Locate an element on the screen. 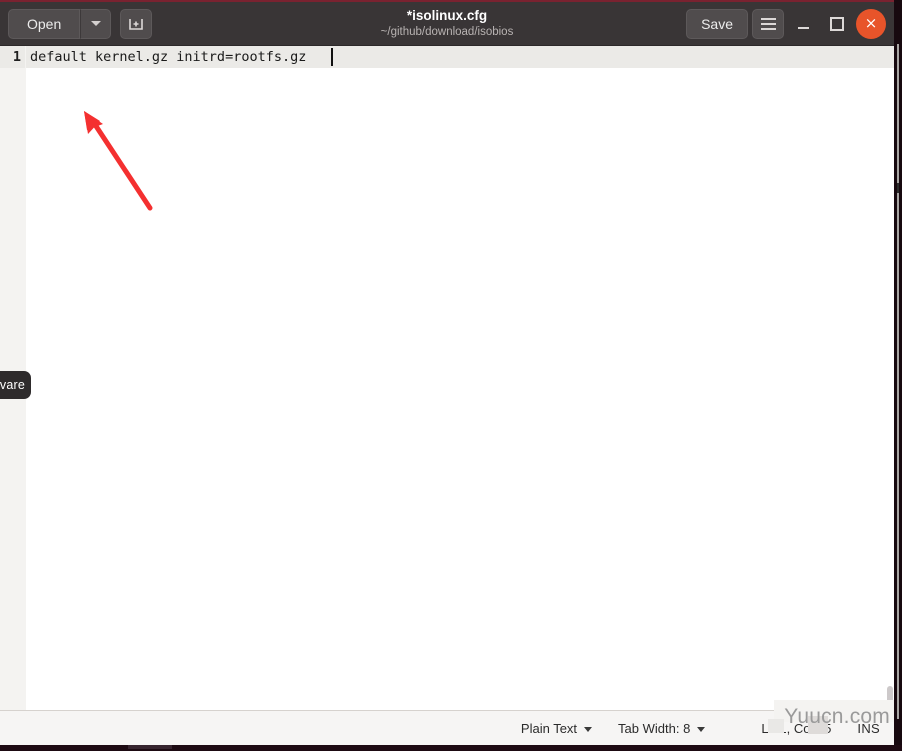  status-bar: Plain Text Tab Width: 8 Ln 1, Col 35 INS is located at coordinates (447, 727).